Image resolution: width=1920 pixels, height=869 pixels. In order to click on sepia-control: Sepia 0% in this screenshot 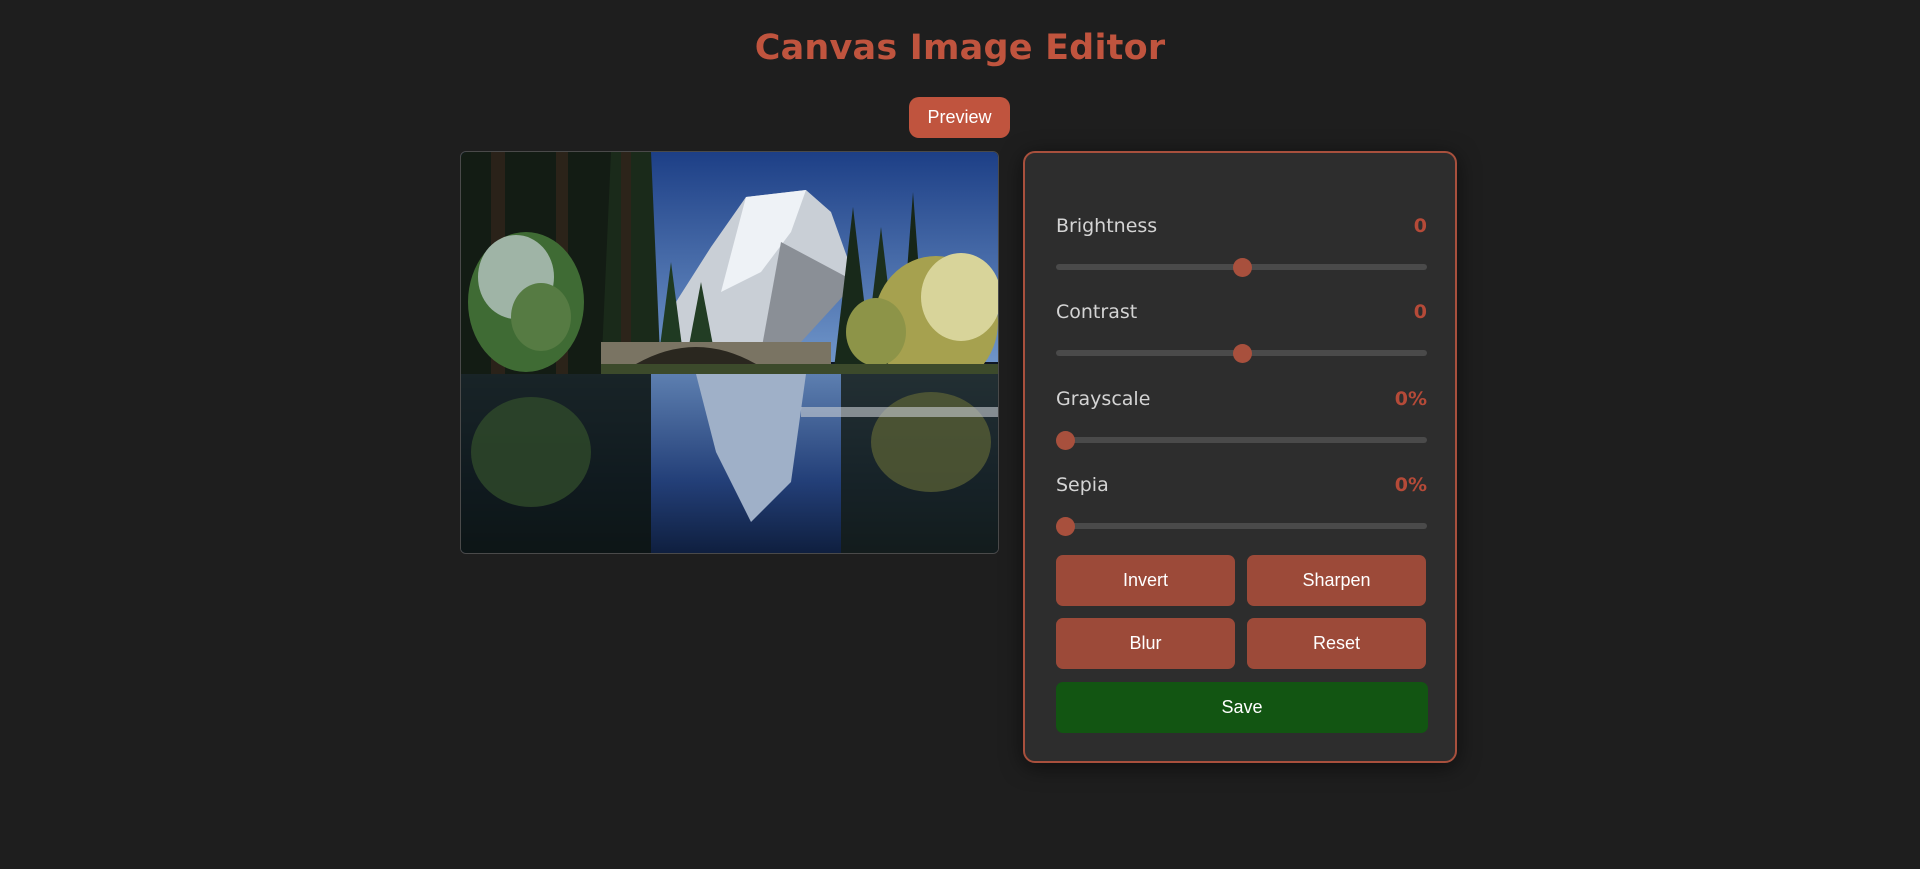, I will do `click(1241, 509)`.